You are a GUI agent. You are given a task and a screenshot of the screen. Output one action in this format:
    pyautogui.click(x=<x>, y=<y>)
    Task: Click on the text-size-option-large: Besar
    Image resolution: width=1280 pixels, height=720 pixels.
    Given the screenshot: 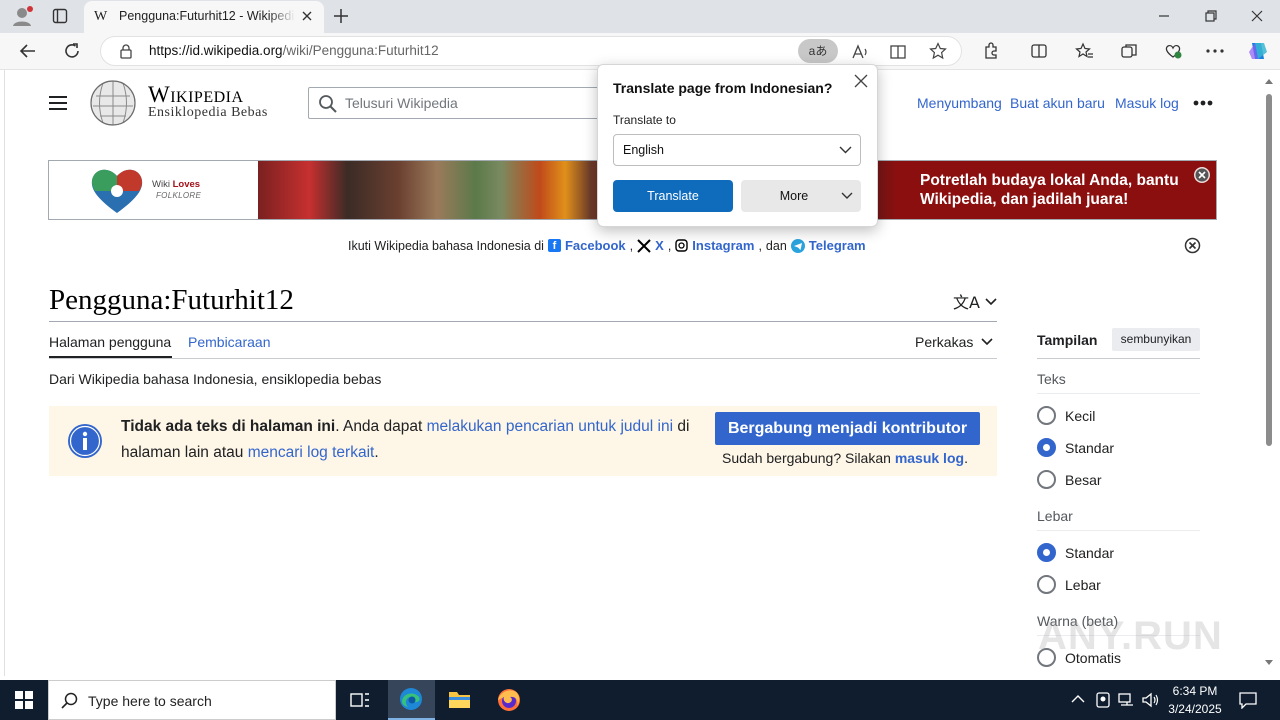 What is the action you would take?
    pyautogui.click(x=1069, y=479)
    